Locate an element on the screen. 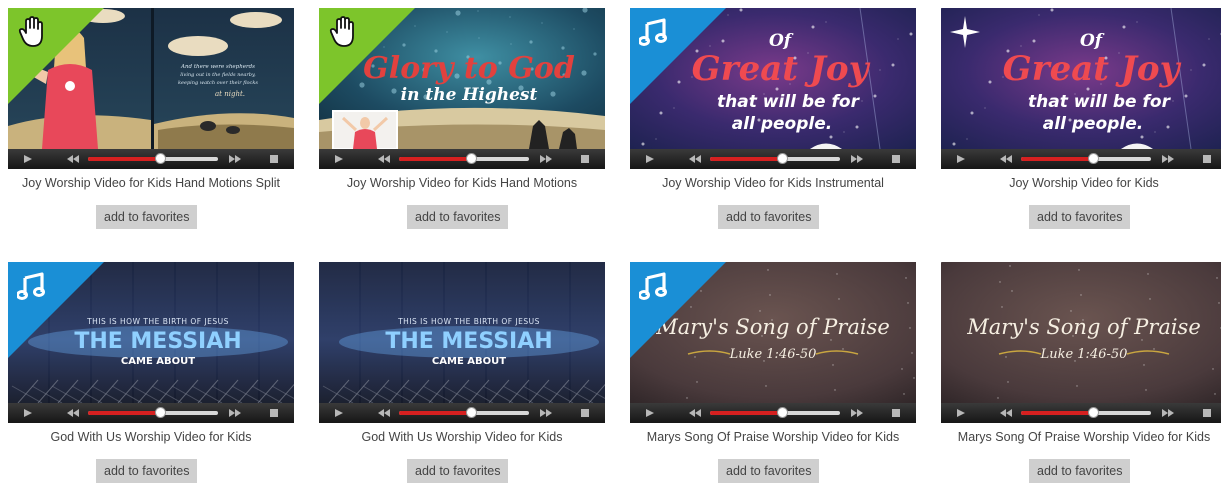 Image resolution: width=1221 pixels, height=483 pixels. video-thumbnail: Mary's Song of Praise Luke 1:46-50 is located at coordinates (1081, 342).